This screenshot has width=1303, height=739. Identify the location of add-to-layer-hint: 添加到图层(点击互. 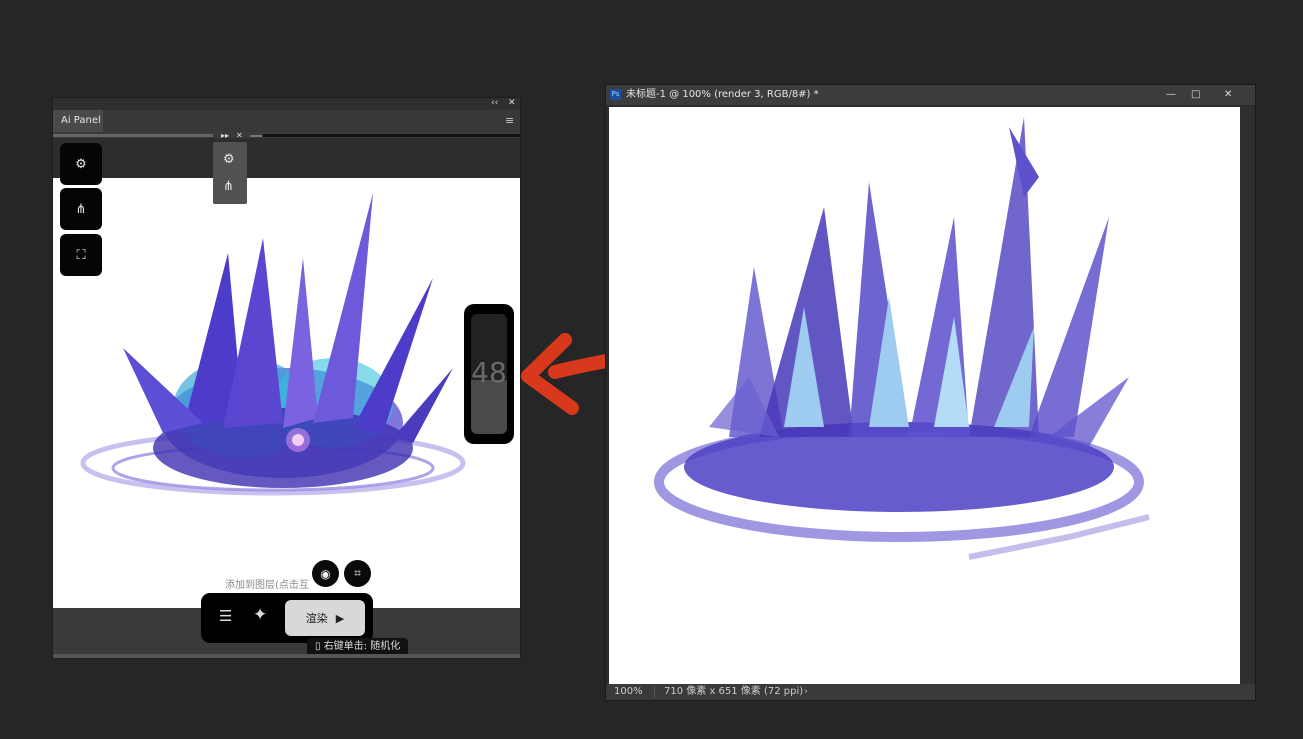
(267, 583).